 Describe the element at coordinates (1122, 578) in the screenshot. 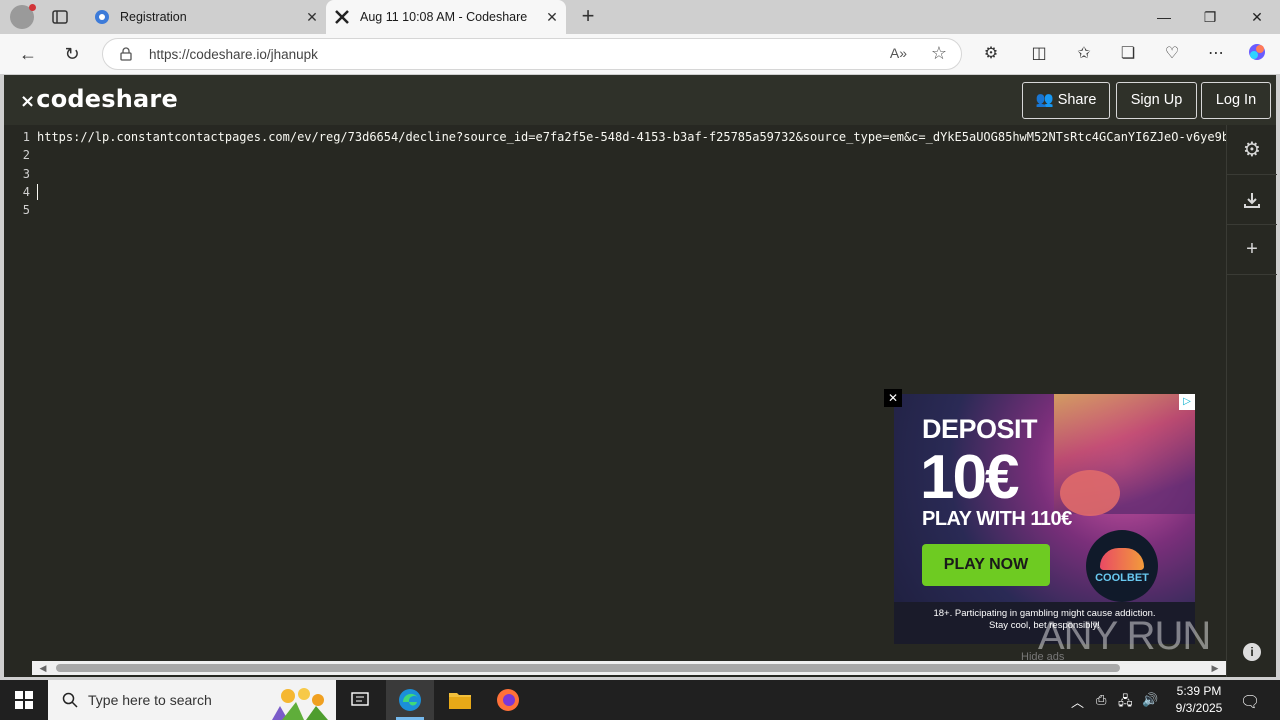

I see `brand-name: COOLBET` at that location.